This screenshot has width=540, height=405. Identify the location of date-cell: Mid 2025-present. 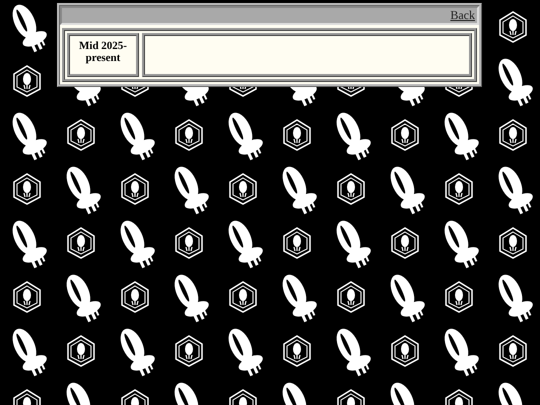
(103, 55).